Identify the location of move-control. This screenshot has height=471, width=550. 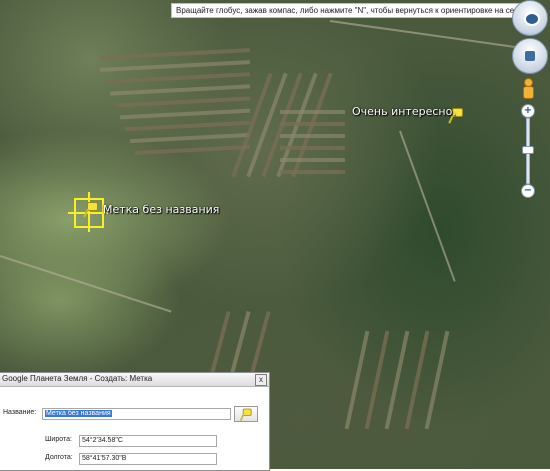
(530, 56).